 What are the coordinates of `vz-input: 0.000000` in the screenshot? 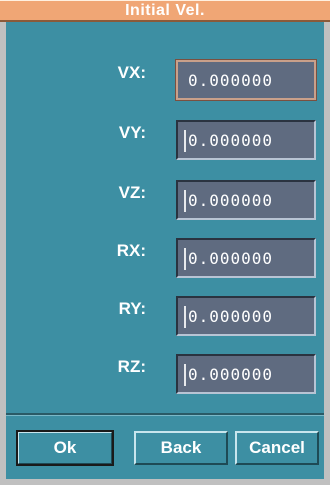 It's located at (246, 200).